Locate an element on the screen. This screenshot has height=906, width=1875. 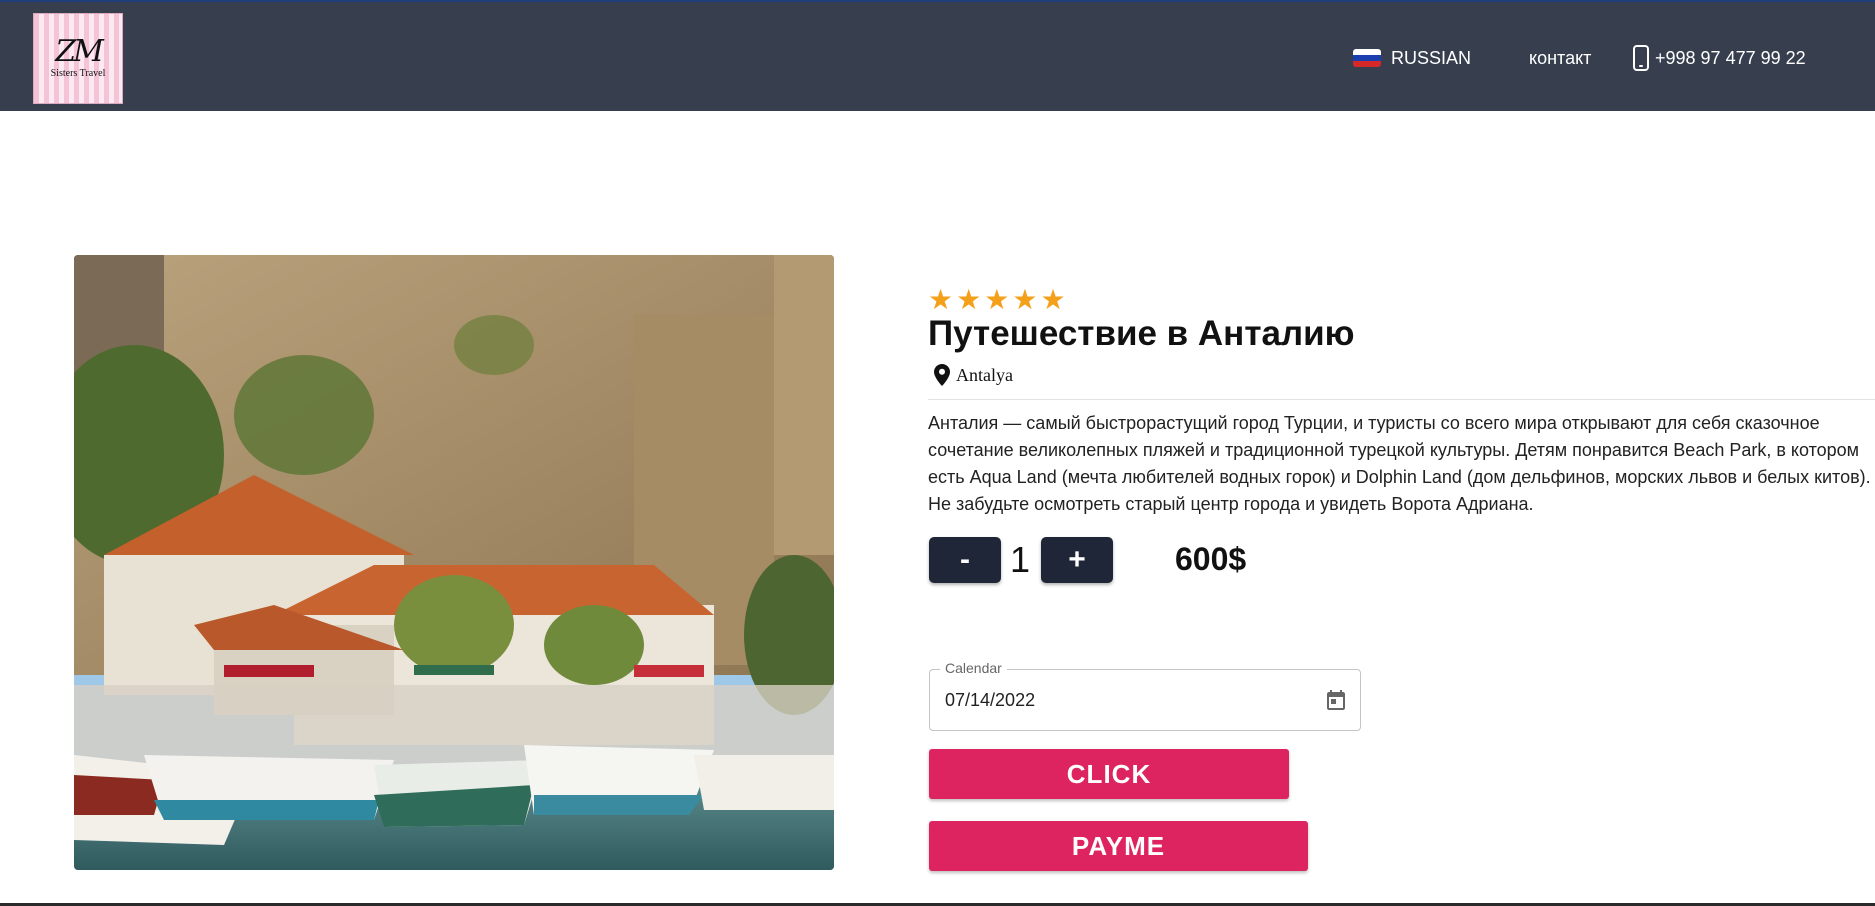
mobile-phone-icon is located at coordinates (1641, 58).